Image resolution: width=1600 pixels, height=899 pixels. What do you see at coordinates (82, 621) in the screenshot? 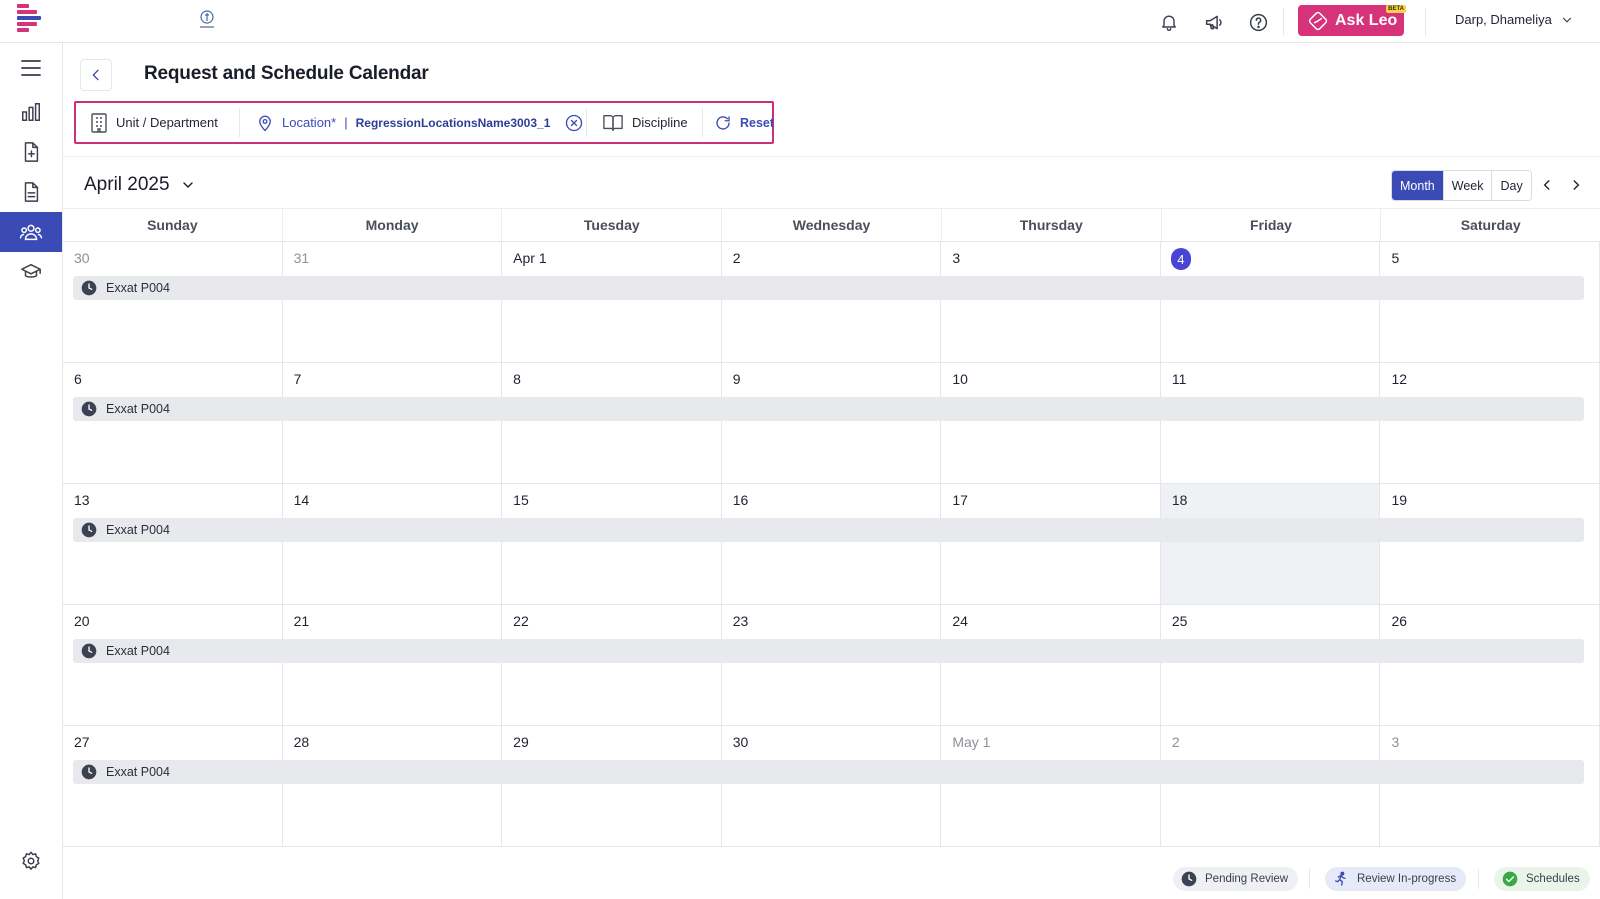
I see `date-number: 20` at bounding box center [82, 621].